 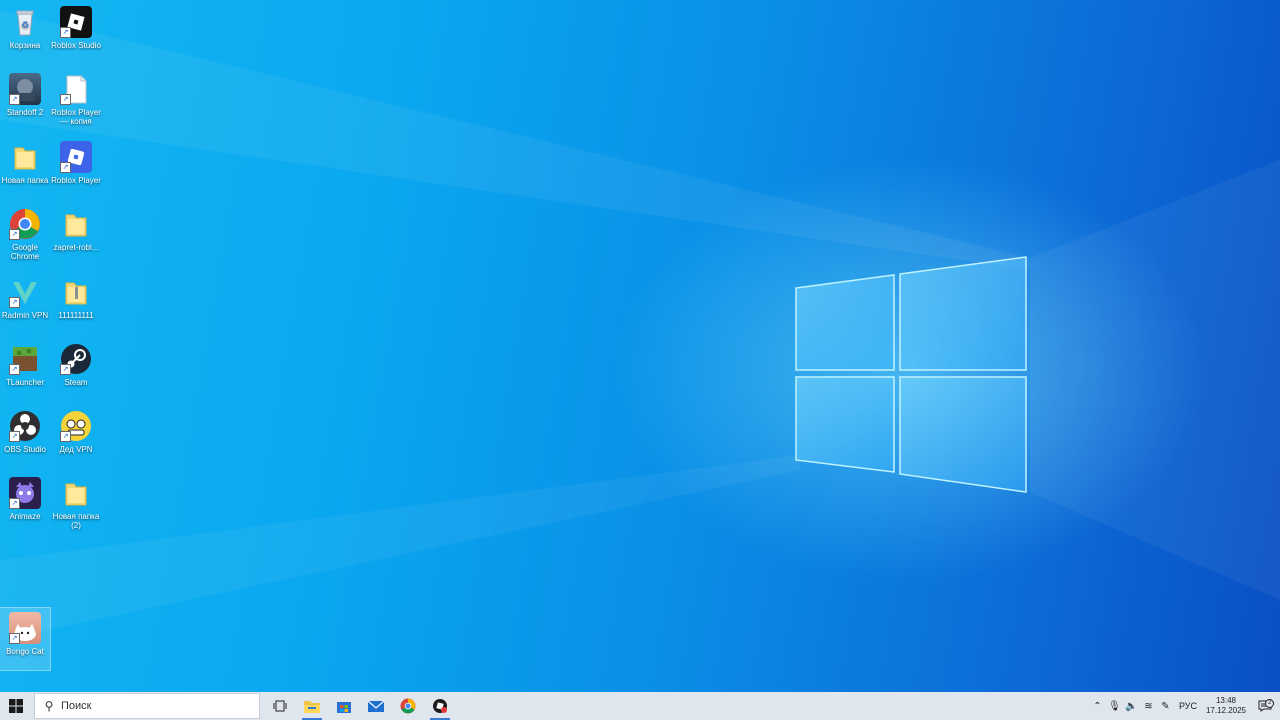 I want to click on microphone-icon: 🎙, so click(x=1114, y=706).